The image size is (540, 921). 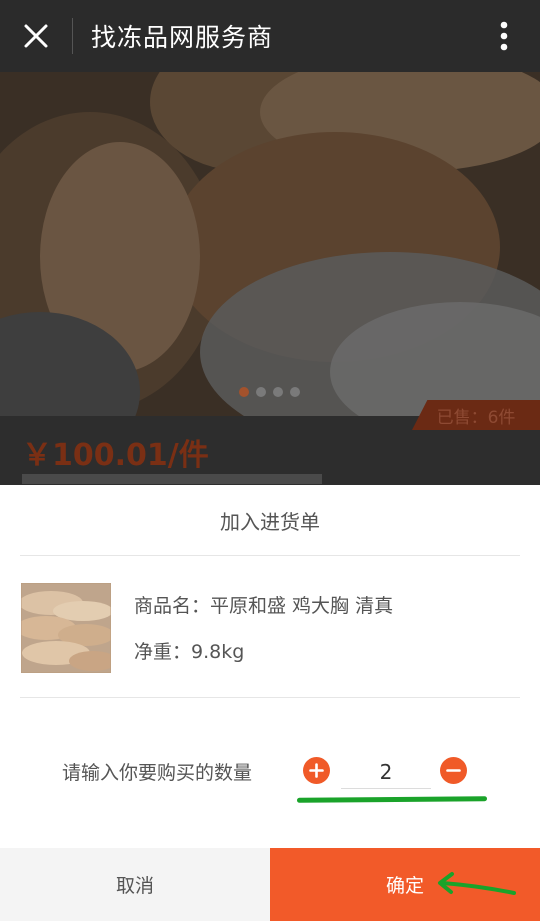 What do you see at coordinates (477, 883) in the screenshot?
I see `annotation-arrow-icon` at bounding box center [477, 883].